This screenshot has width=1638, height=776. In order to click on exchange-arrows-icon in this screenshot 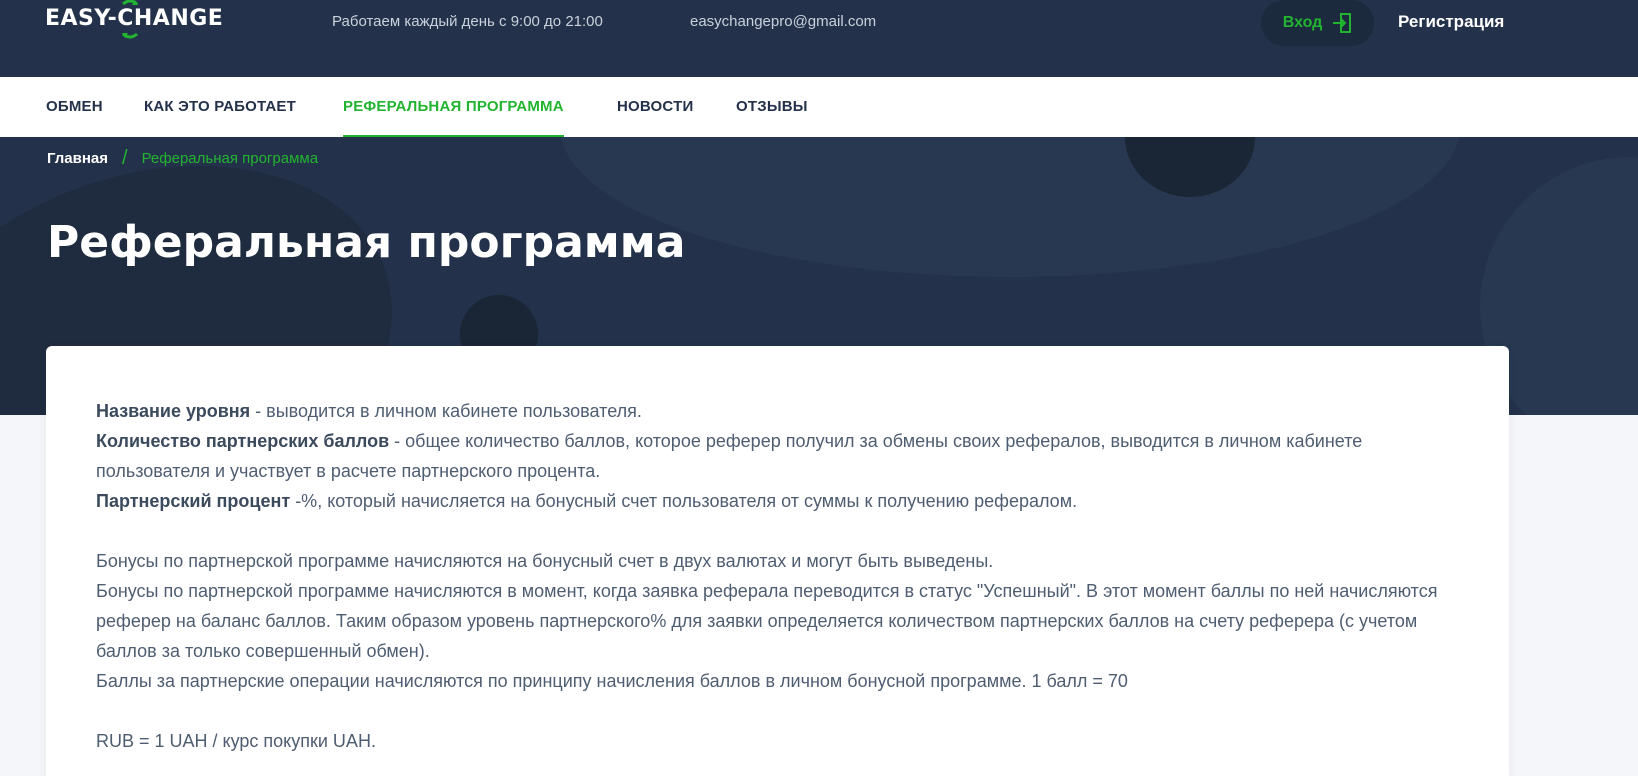, I will do `click(130, 19)`.